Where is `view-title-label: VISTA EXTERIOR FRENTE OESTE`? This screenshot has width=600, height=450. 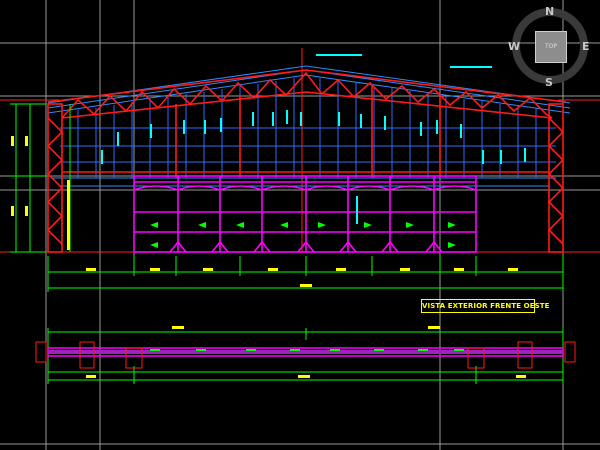
view-title-label: VISTA EXTERIOR FRENTE OESTE is located at coordinates (485, 306).